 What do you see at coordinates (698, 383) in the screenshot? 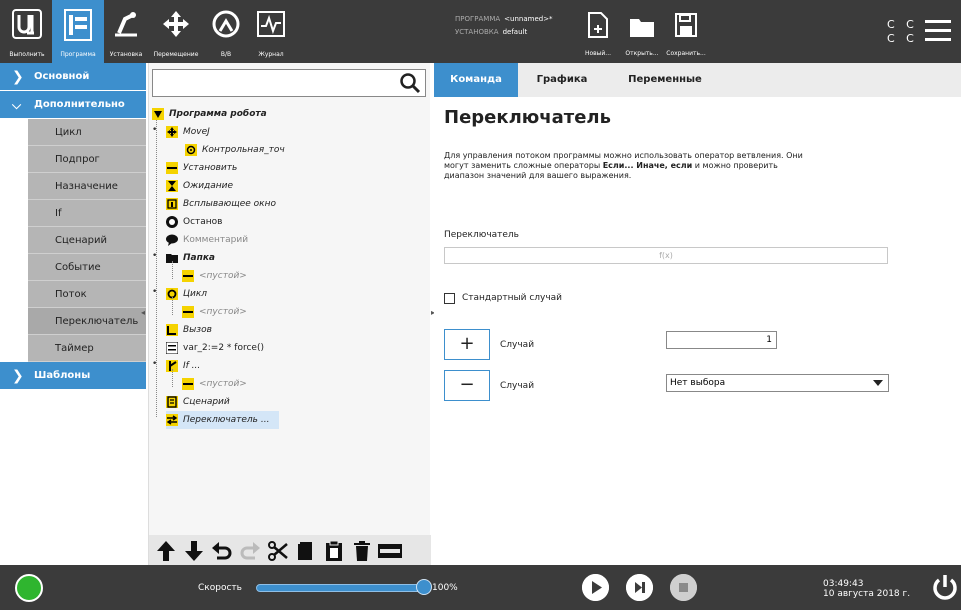
I see `case-select-value: Нет выбора` at bounding box center [698, 383].